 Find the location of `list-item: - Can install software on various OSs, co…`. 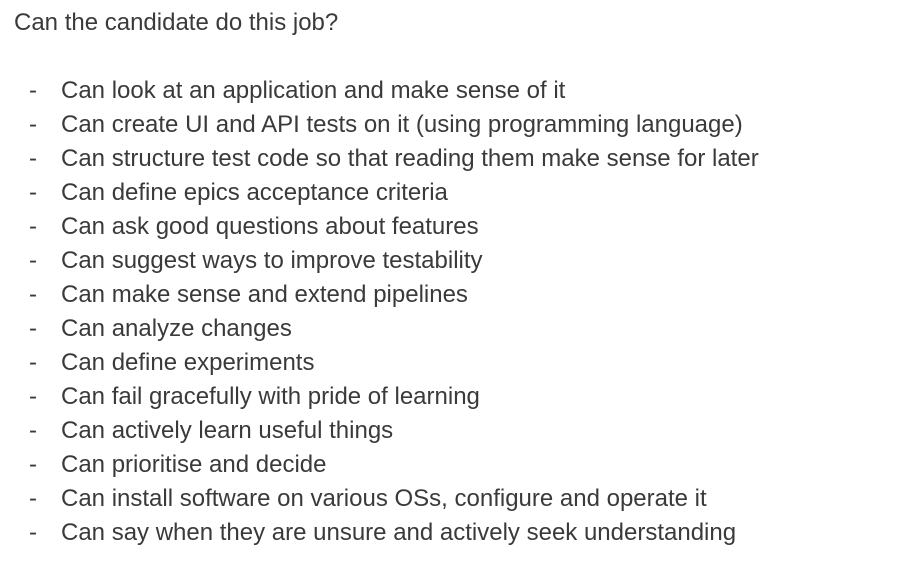

list-item: - Can install software on various OSs, co… is located at coordinates (454, 499).